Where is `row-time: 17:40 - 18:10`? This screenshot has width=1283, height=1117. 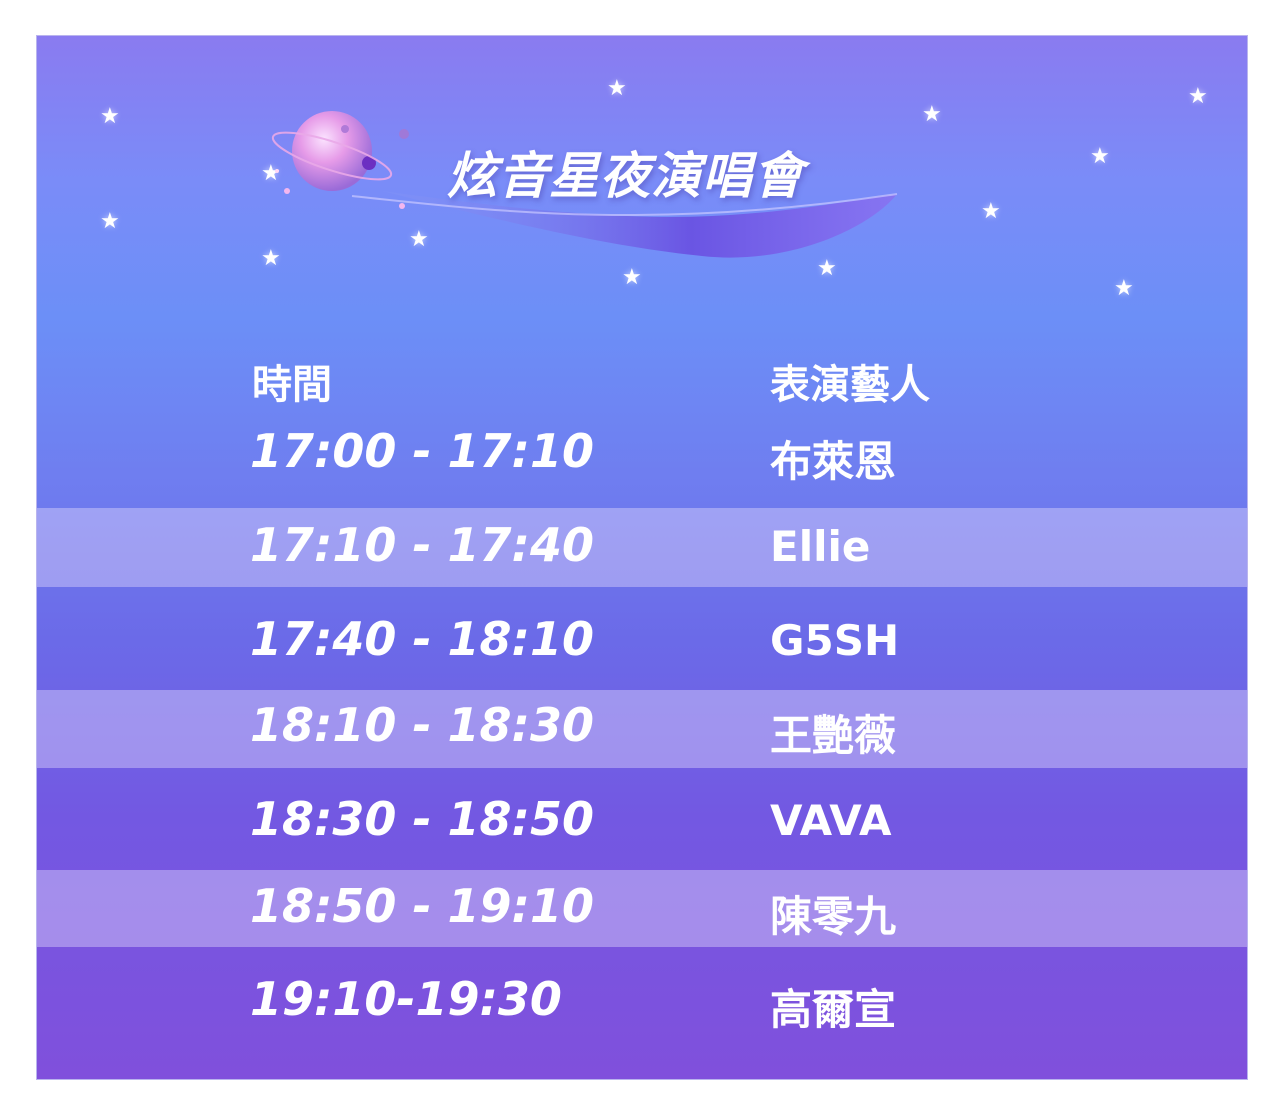
row-time: 17:40 - 18:10 is located at coordinates (422, 639).